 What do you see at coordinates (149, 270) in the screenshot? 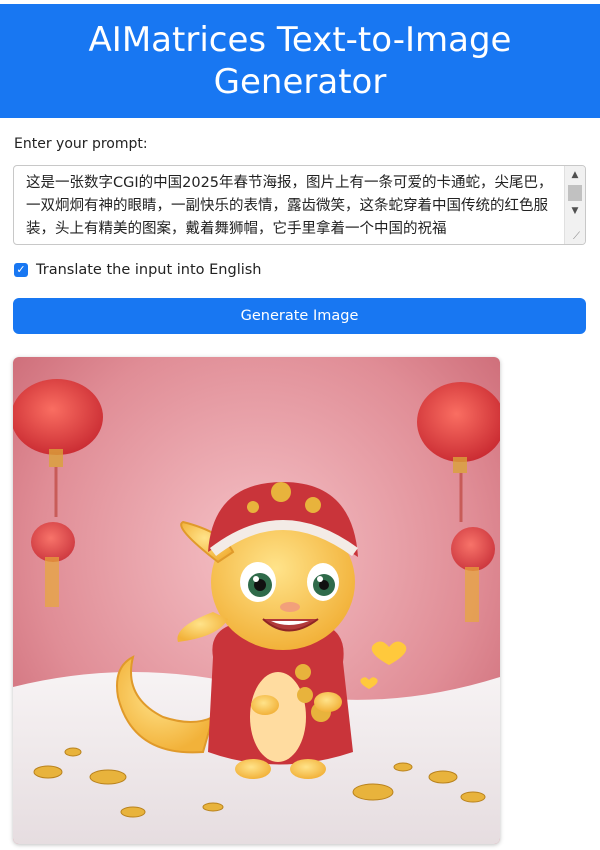
I see `translate-label: Translate the input into English` at bounding box center [149, 270].